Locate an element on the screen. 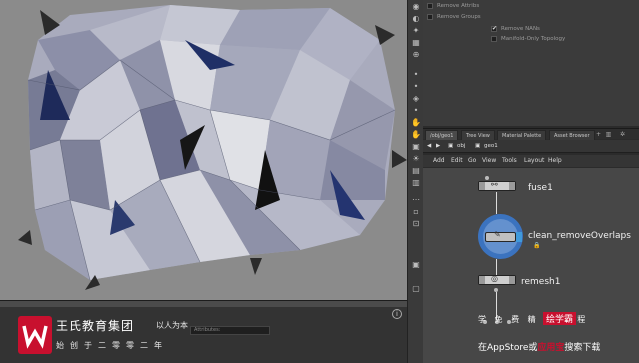 The width and height of the screenshot is (639, 363). hand-icon: ▣ is located at coordinates (416, 147).